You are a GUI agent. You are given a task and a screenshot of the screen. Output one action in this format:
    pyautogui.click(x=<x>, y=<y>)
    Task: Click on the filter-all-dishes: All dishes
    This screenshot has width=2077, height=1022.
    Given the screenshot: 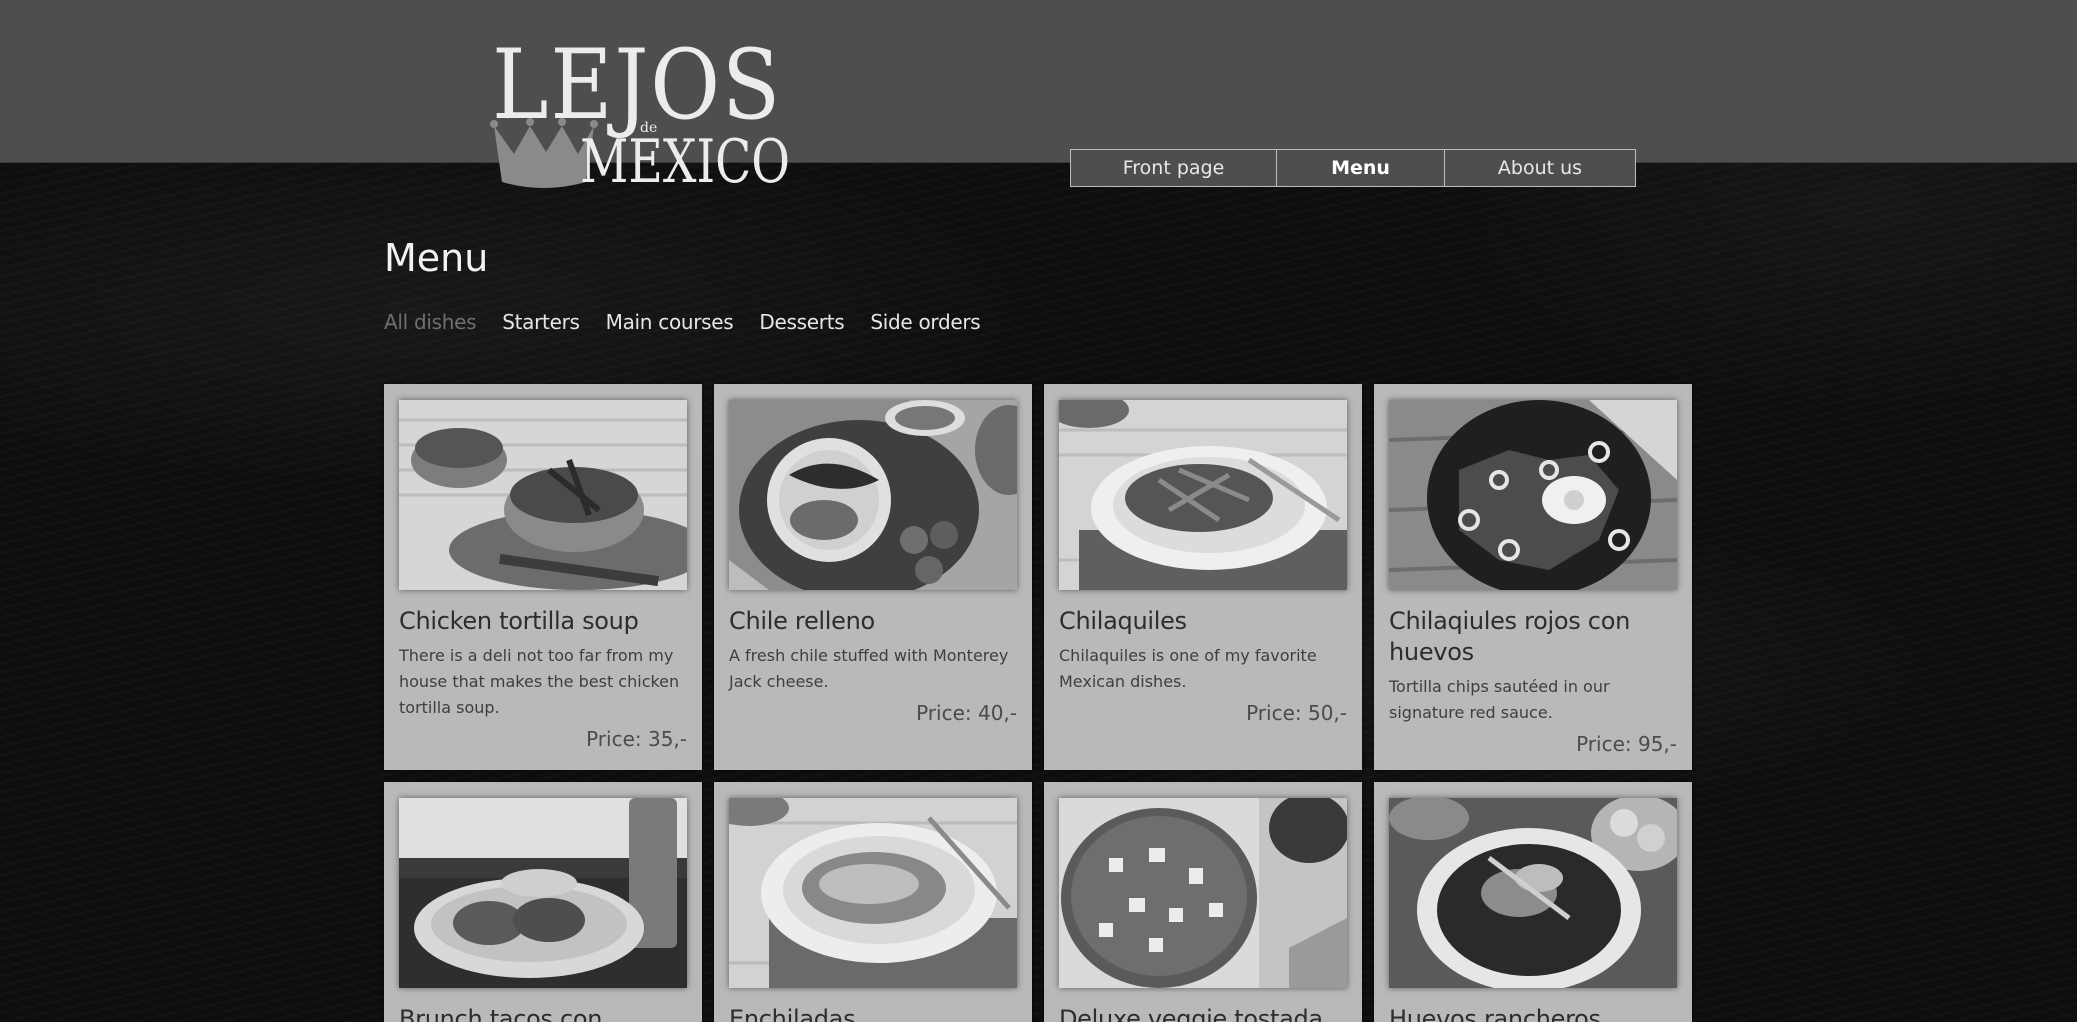 What is the action you would take?
    pyautogui.click(x=430, y=322)
    